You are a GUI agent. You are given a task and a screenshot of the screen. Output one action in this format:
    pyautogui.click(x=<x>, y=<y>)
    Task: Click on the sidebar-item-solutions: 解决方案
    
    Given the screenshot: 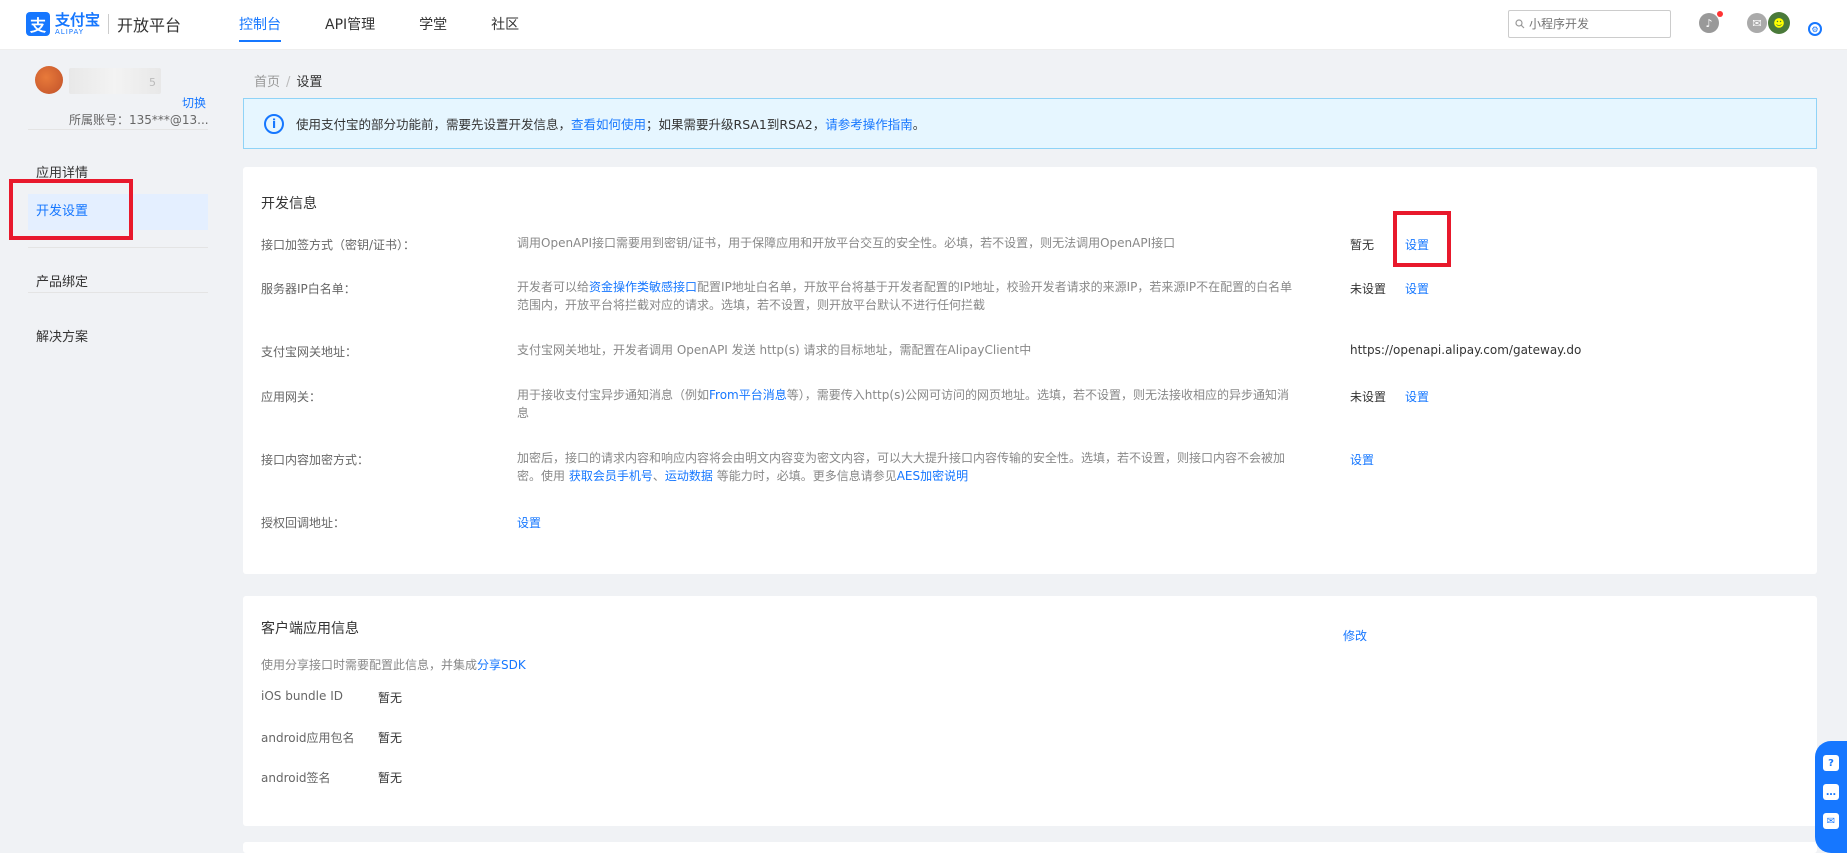 What is the action you would take?
    pyautogui.click(x=118, y=338)
    